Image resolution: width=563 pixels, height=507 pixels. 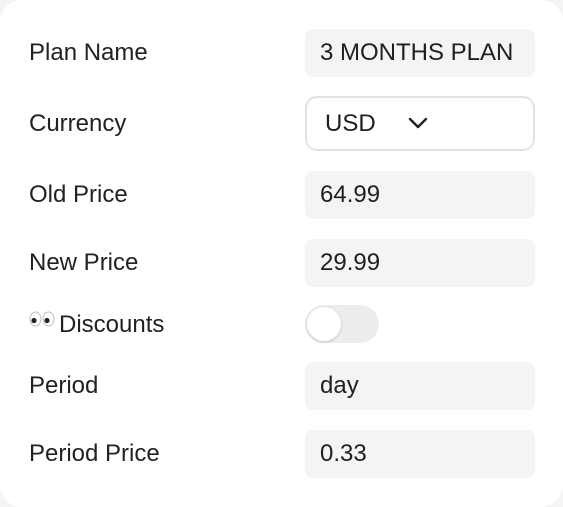 What do you see at coordinates (420, 454) in the screenshot?
I see `period-price-input: 0.33` at bounding box center [420, 454].